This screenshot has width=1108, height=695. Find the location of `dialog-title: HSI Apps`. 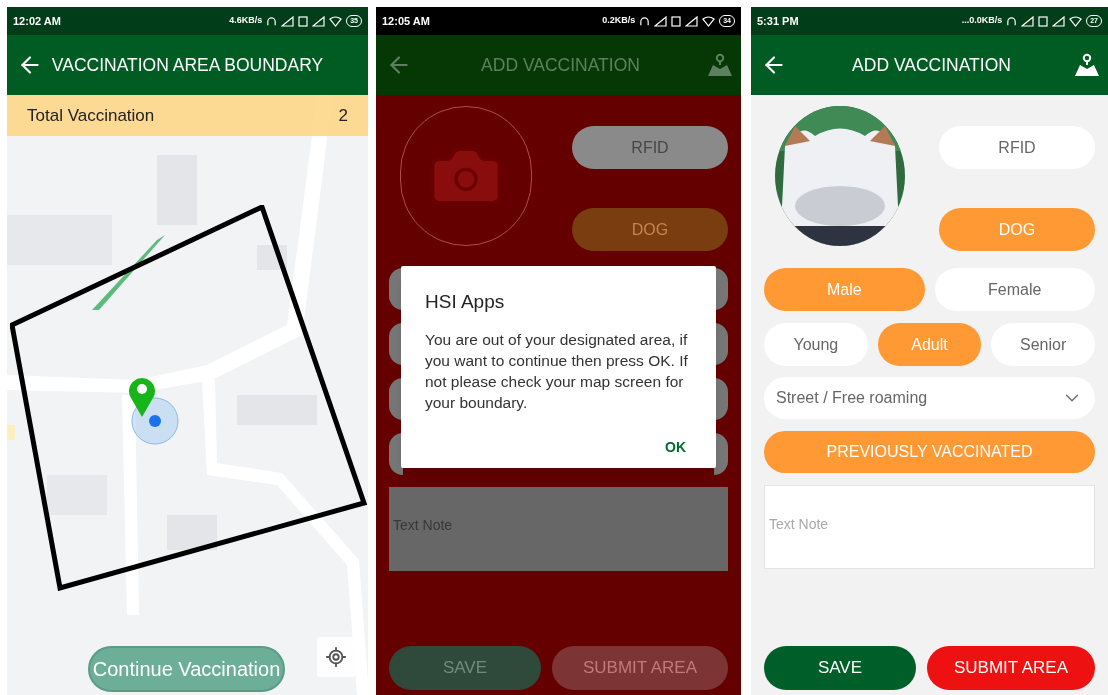

dialog-title: HSI Apps is located at coordinates (465, 302).